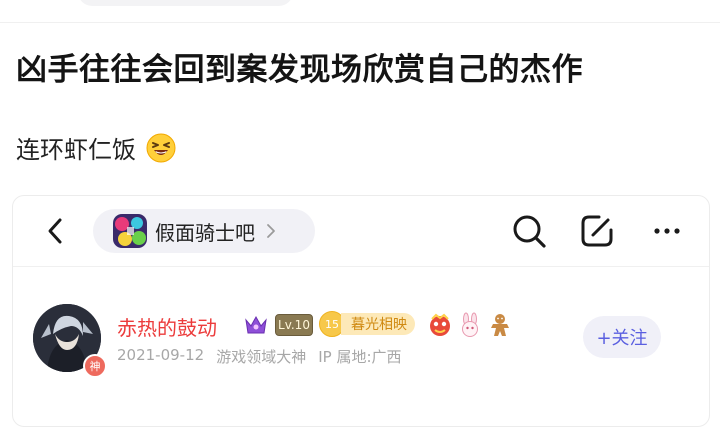 The height and width of the screenshot is (427, 720). What do you see at coordinates (667, 231) in the screenshot?
I see `more-icon` at bounding box center [667, 231].